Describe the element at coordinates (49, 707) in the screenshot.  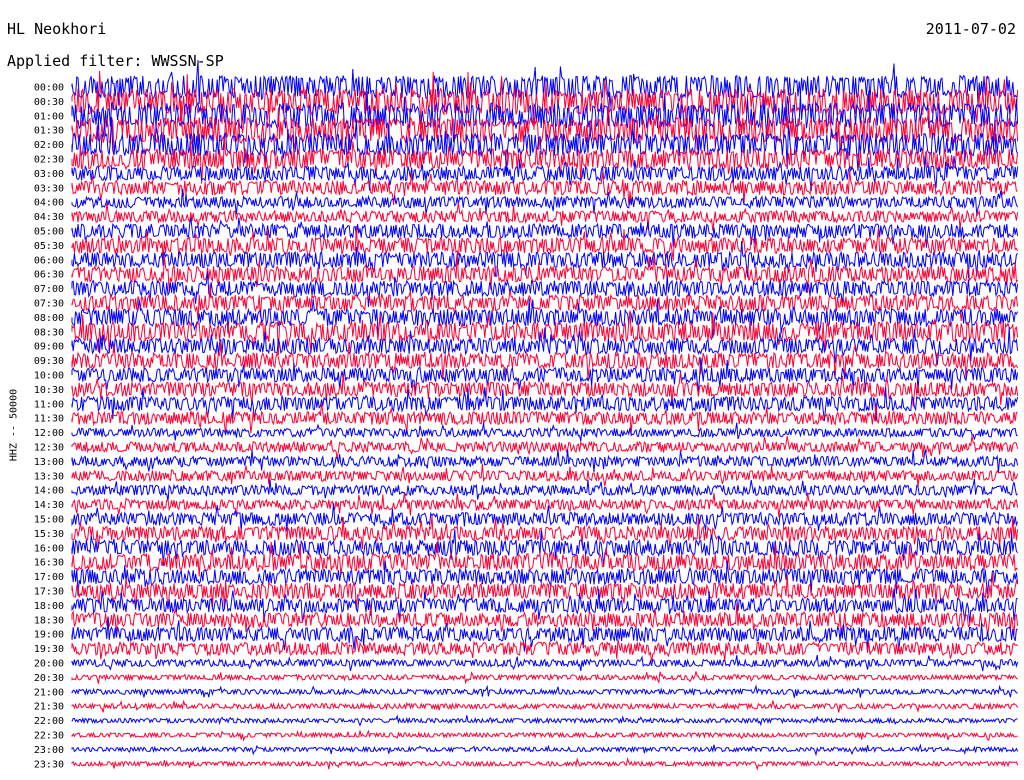
I see `row-label: 21:30` at that location.